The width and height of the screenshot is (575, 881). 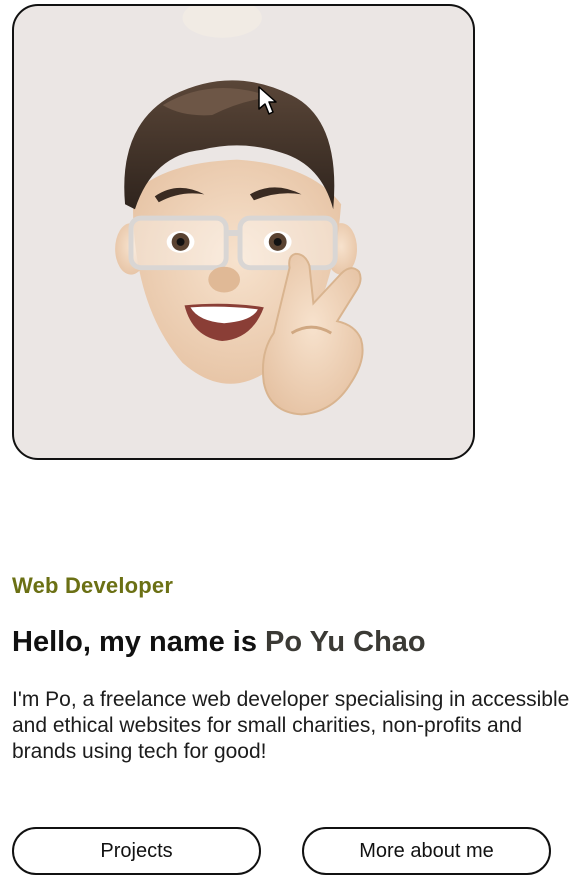 What do you see at coordinates (267, 100) in the screenshot?
I see `mouse-cursor-icon` at bounding box center [267, 100].